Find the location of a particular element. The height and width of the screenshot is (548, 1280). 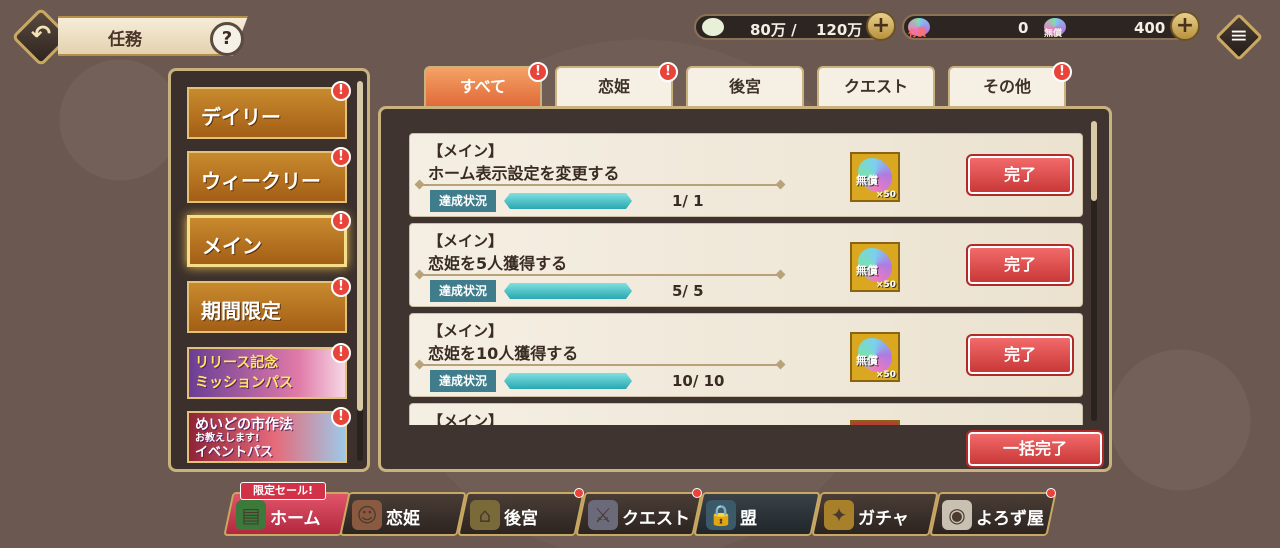

free-gem-count: 400 is located at coordinates (1150, 28).